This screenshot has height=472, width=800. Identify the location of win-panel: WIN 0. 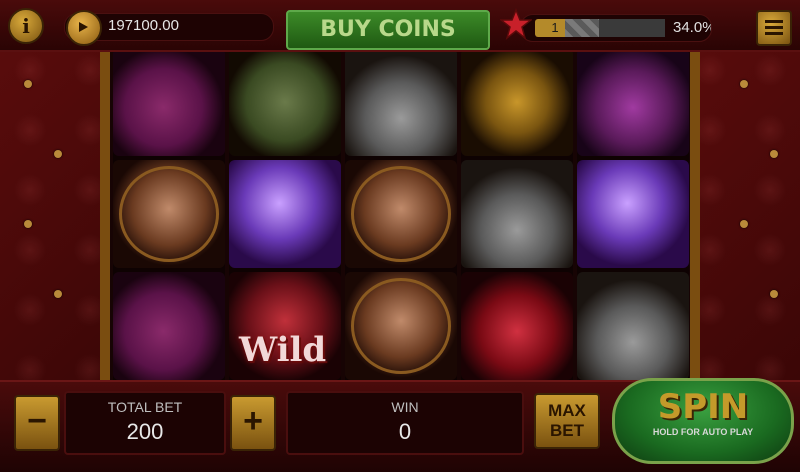
(405, 423).